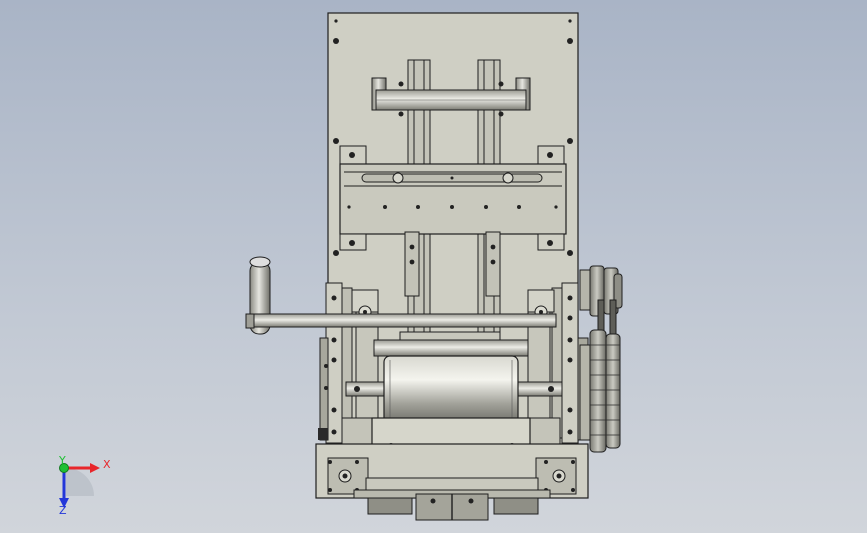 Image resolution: width=867 pixels, height=533 pixels. Describe the element at coordinates (600, 391) in the screenshot. I see `timing-pulley-lower` at that location.